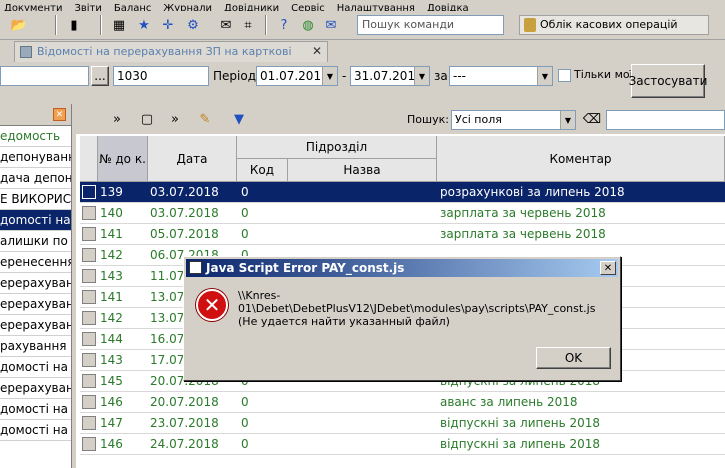 This screenshot has height=468, width=725. Describe the element at coordinates (111, 276) in the screenshot. I see `cell-num: 143` at that location.